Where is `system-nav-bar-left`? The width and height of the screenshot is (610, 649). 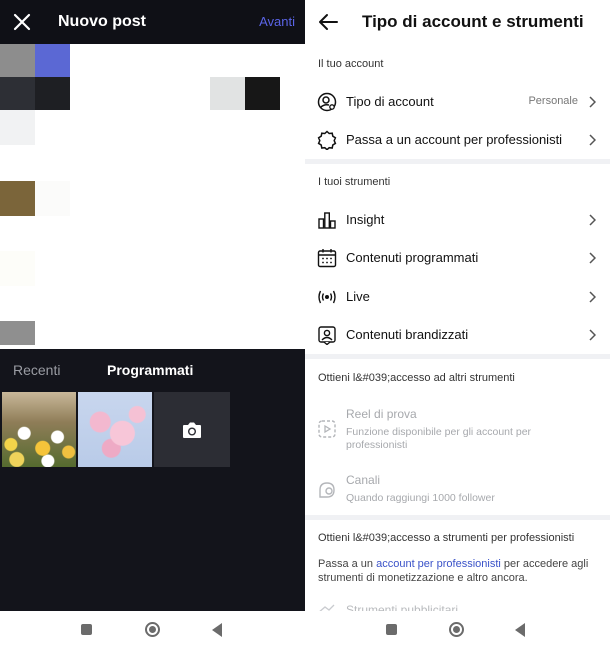
system-nav-bar-left is located at coordinates (152, 630).